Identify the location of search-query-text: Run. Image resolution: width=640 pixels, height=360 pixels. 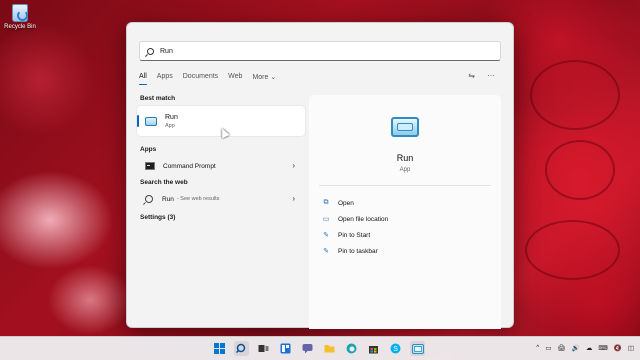
(166, 51).